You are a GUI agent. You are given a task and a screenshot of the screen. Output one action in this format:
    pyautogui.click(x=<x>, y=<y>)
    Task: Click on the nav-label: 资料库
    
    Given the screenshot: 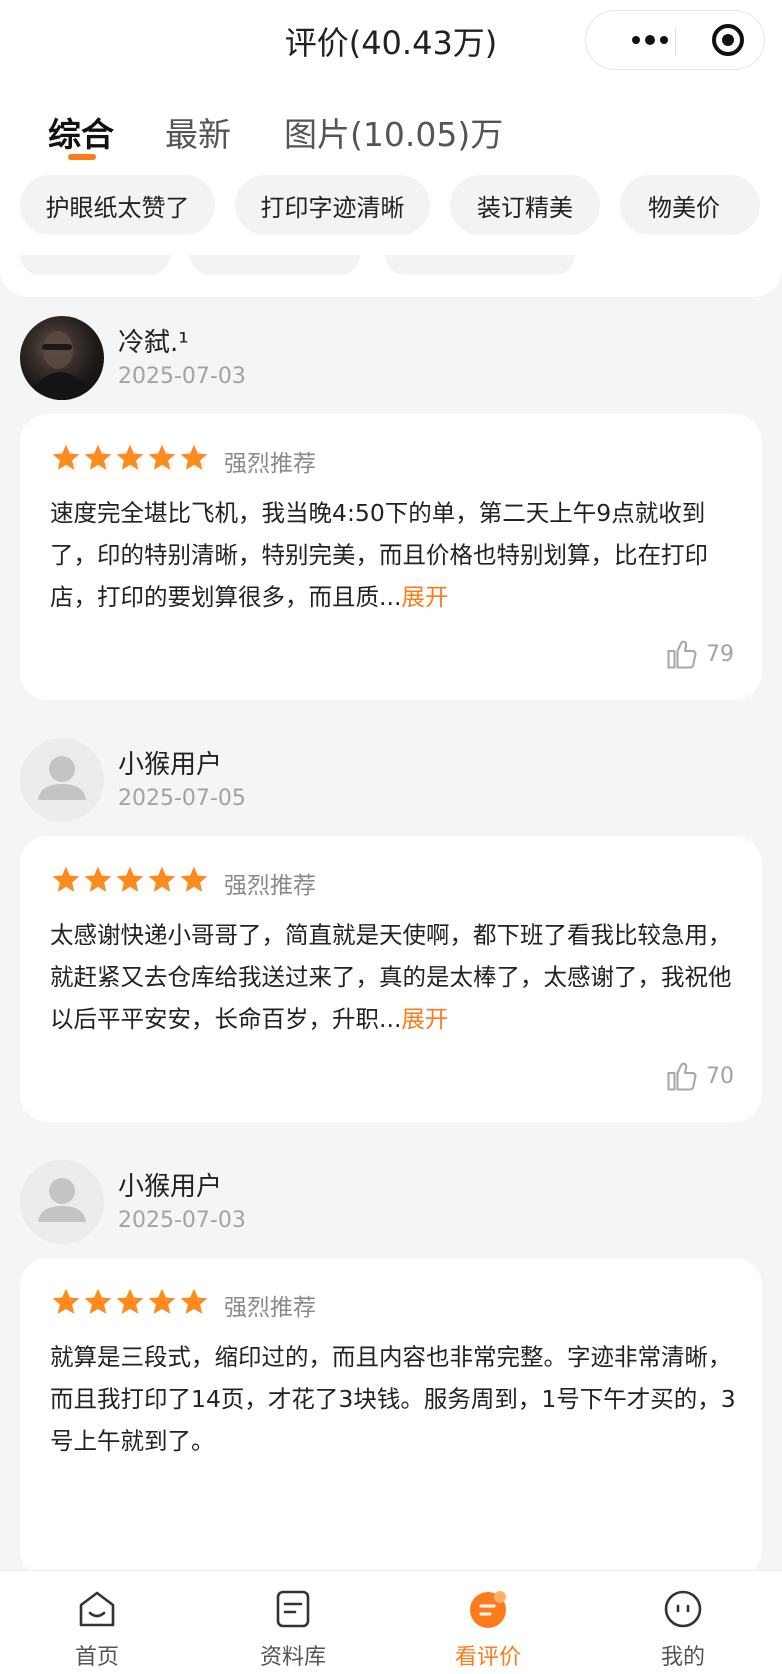 What is the action you would take?
    pyautogui.click(x=292, y=1657)
    